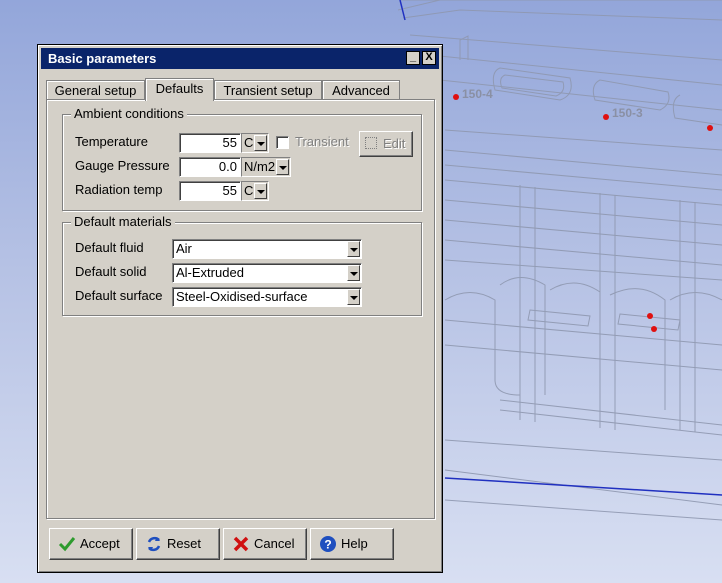  I want to click on edit-label: Edit, so click(394, 143).